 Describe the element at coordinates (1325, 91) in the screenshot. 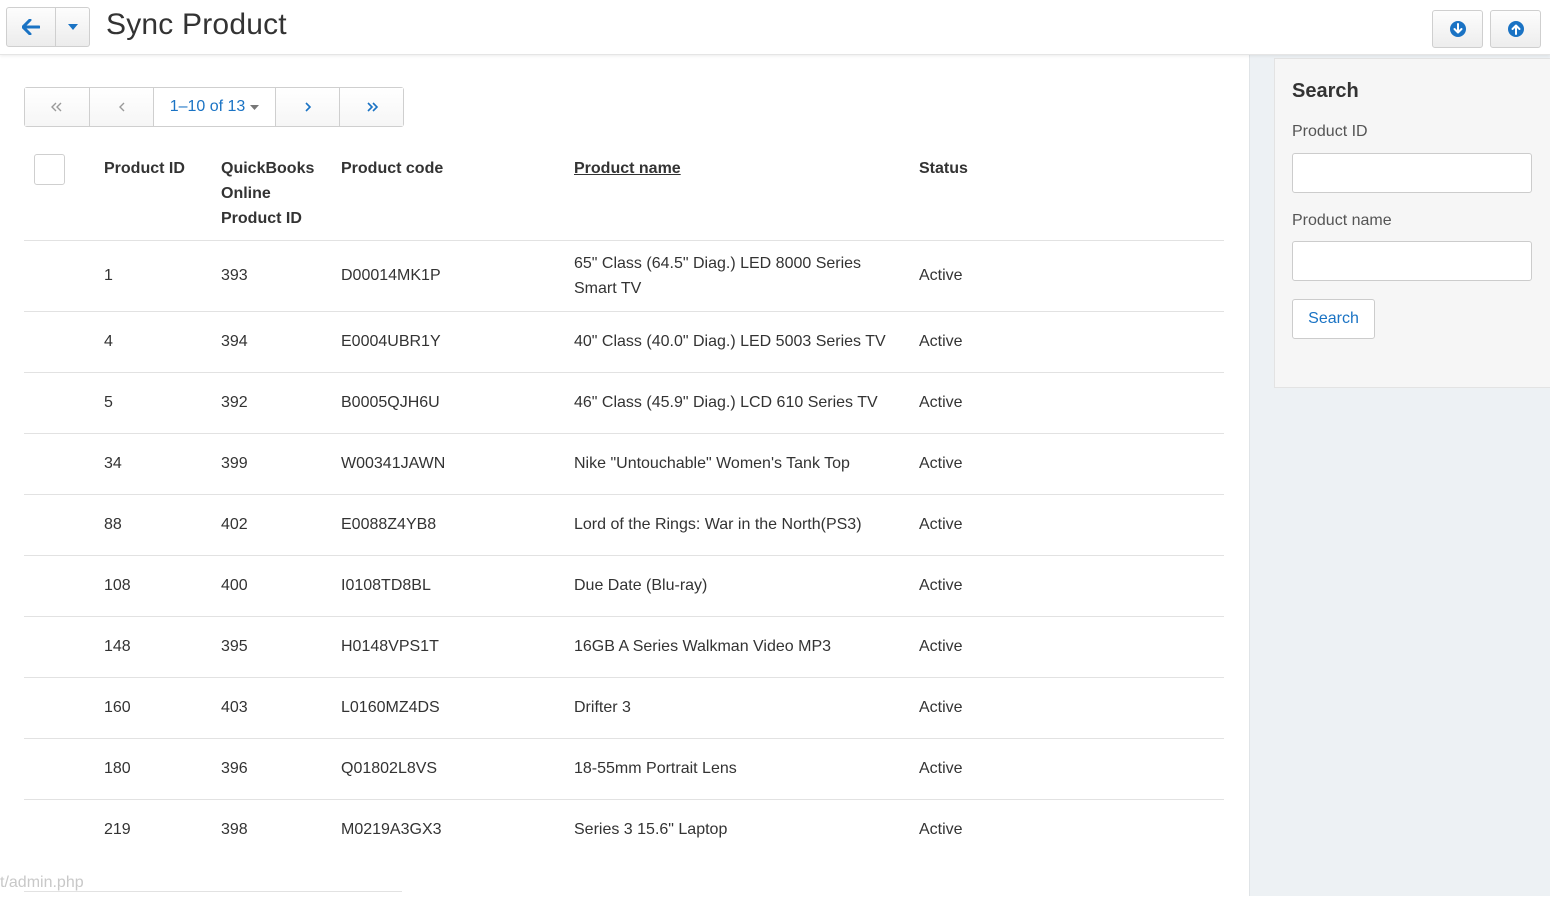

I see `search-panel-title: Search` at that location.